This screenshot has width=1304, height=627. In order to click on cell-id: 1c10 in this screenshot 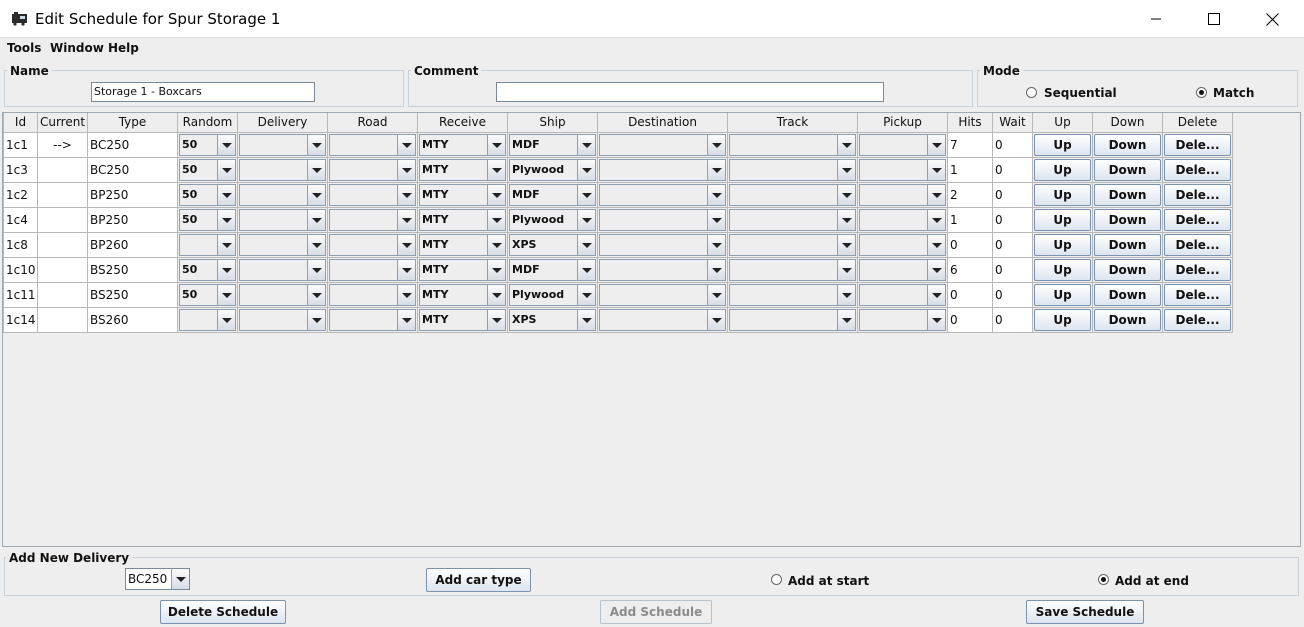, I will do `click(20, 269)`.